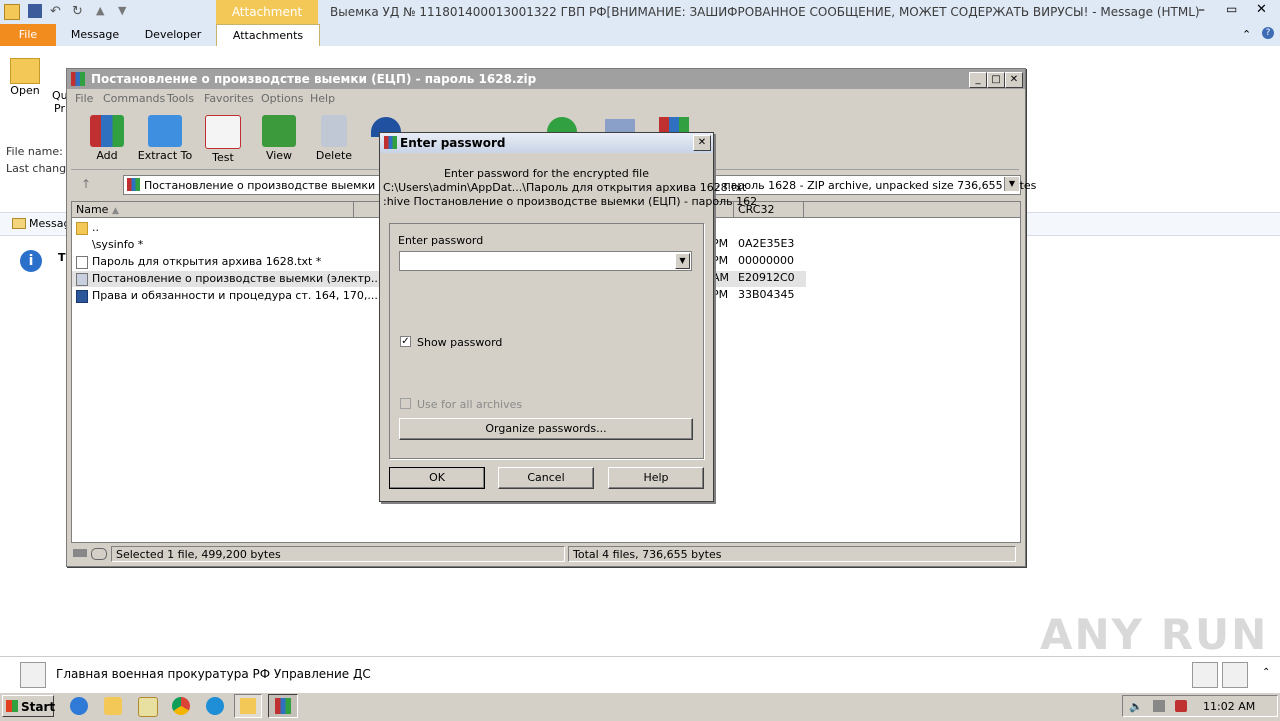  I want to click on start-button: Start, so click(28, 706).